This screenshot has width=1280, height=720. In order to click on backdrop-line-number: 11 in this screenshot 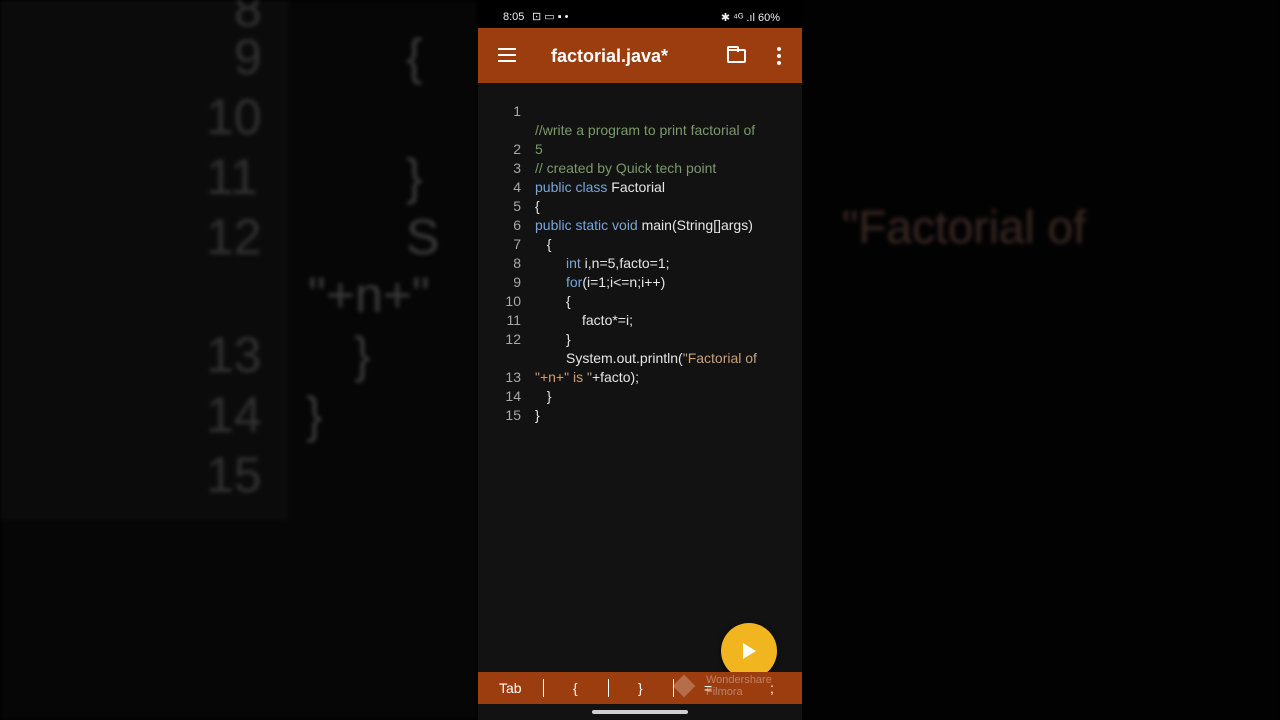, I will do `click(232, 177)`.